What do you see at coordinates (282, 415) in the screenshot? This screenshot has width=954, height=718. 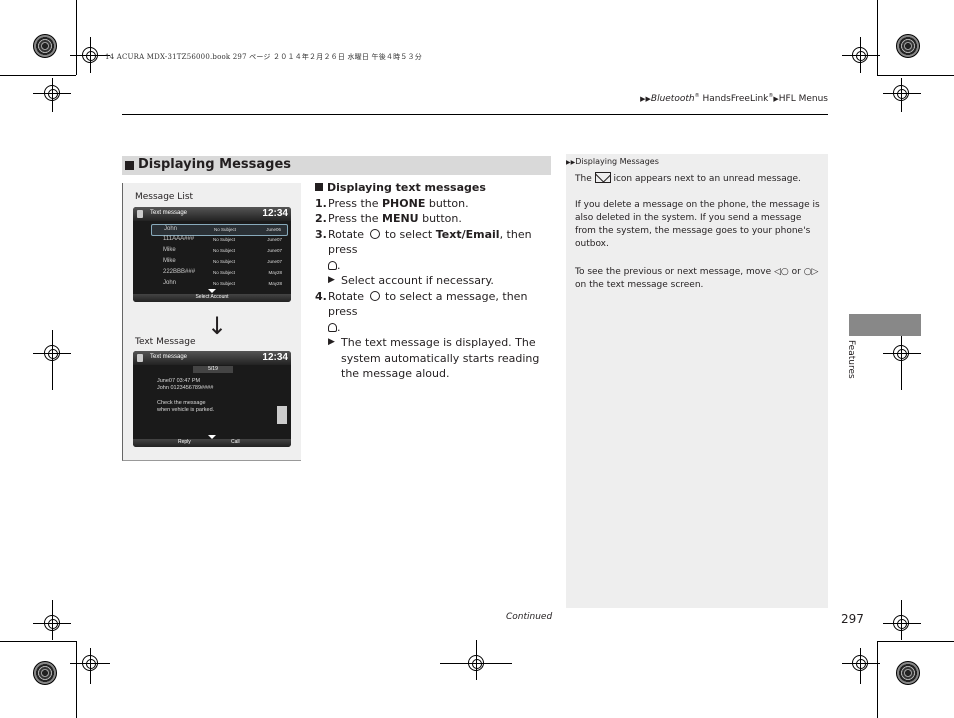 I see `scroll-button` at bounding box center [282, 415].